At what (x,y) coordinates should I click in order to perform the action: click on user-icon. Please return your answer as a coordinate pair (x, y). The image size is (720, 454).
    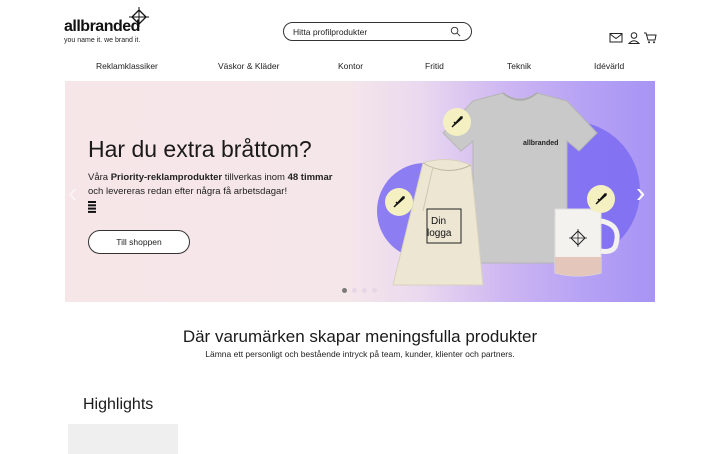
    Looking at the image, I should click on (634, 37).